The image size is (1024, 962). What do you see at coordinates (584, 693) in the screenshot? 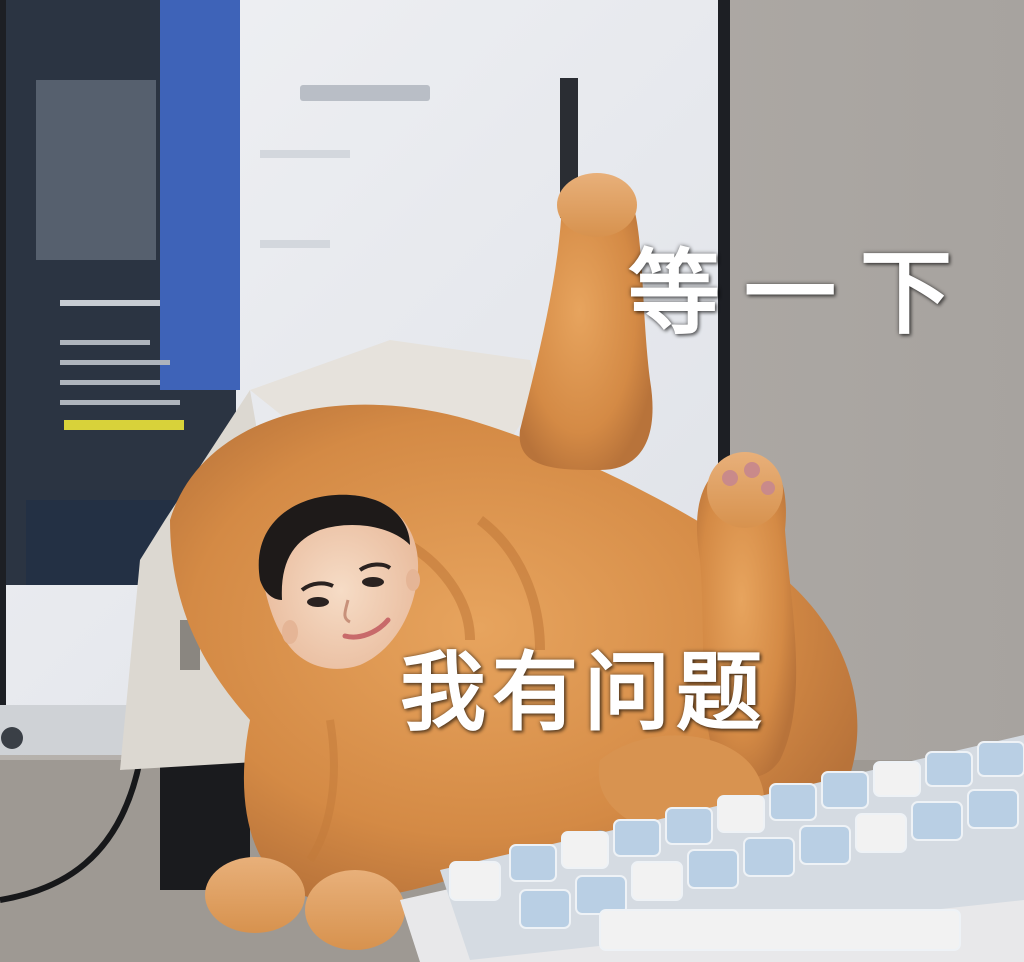
I see `caption-question: 我有问题` at bounding box center [584, 693].